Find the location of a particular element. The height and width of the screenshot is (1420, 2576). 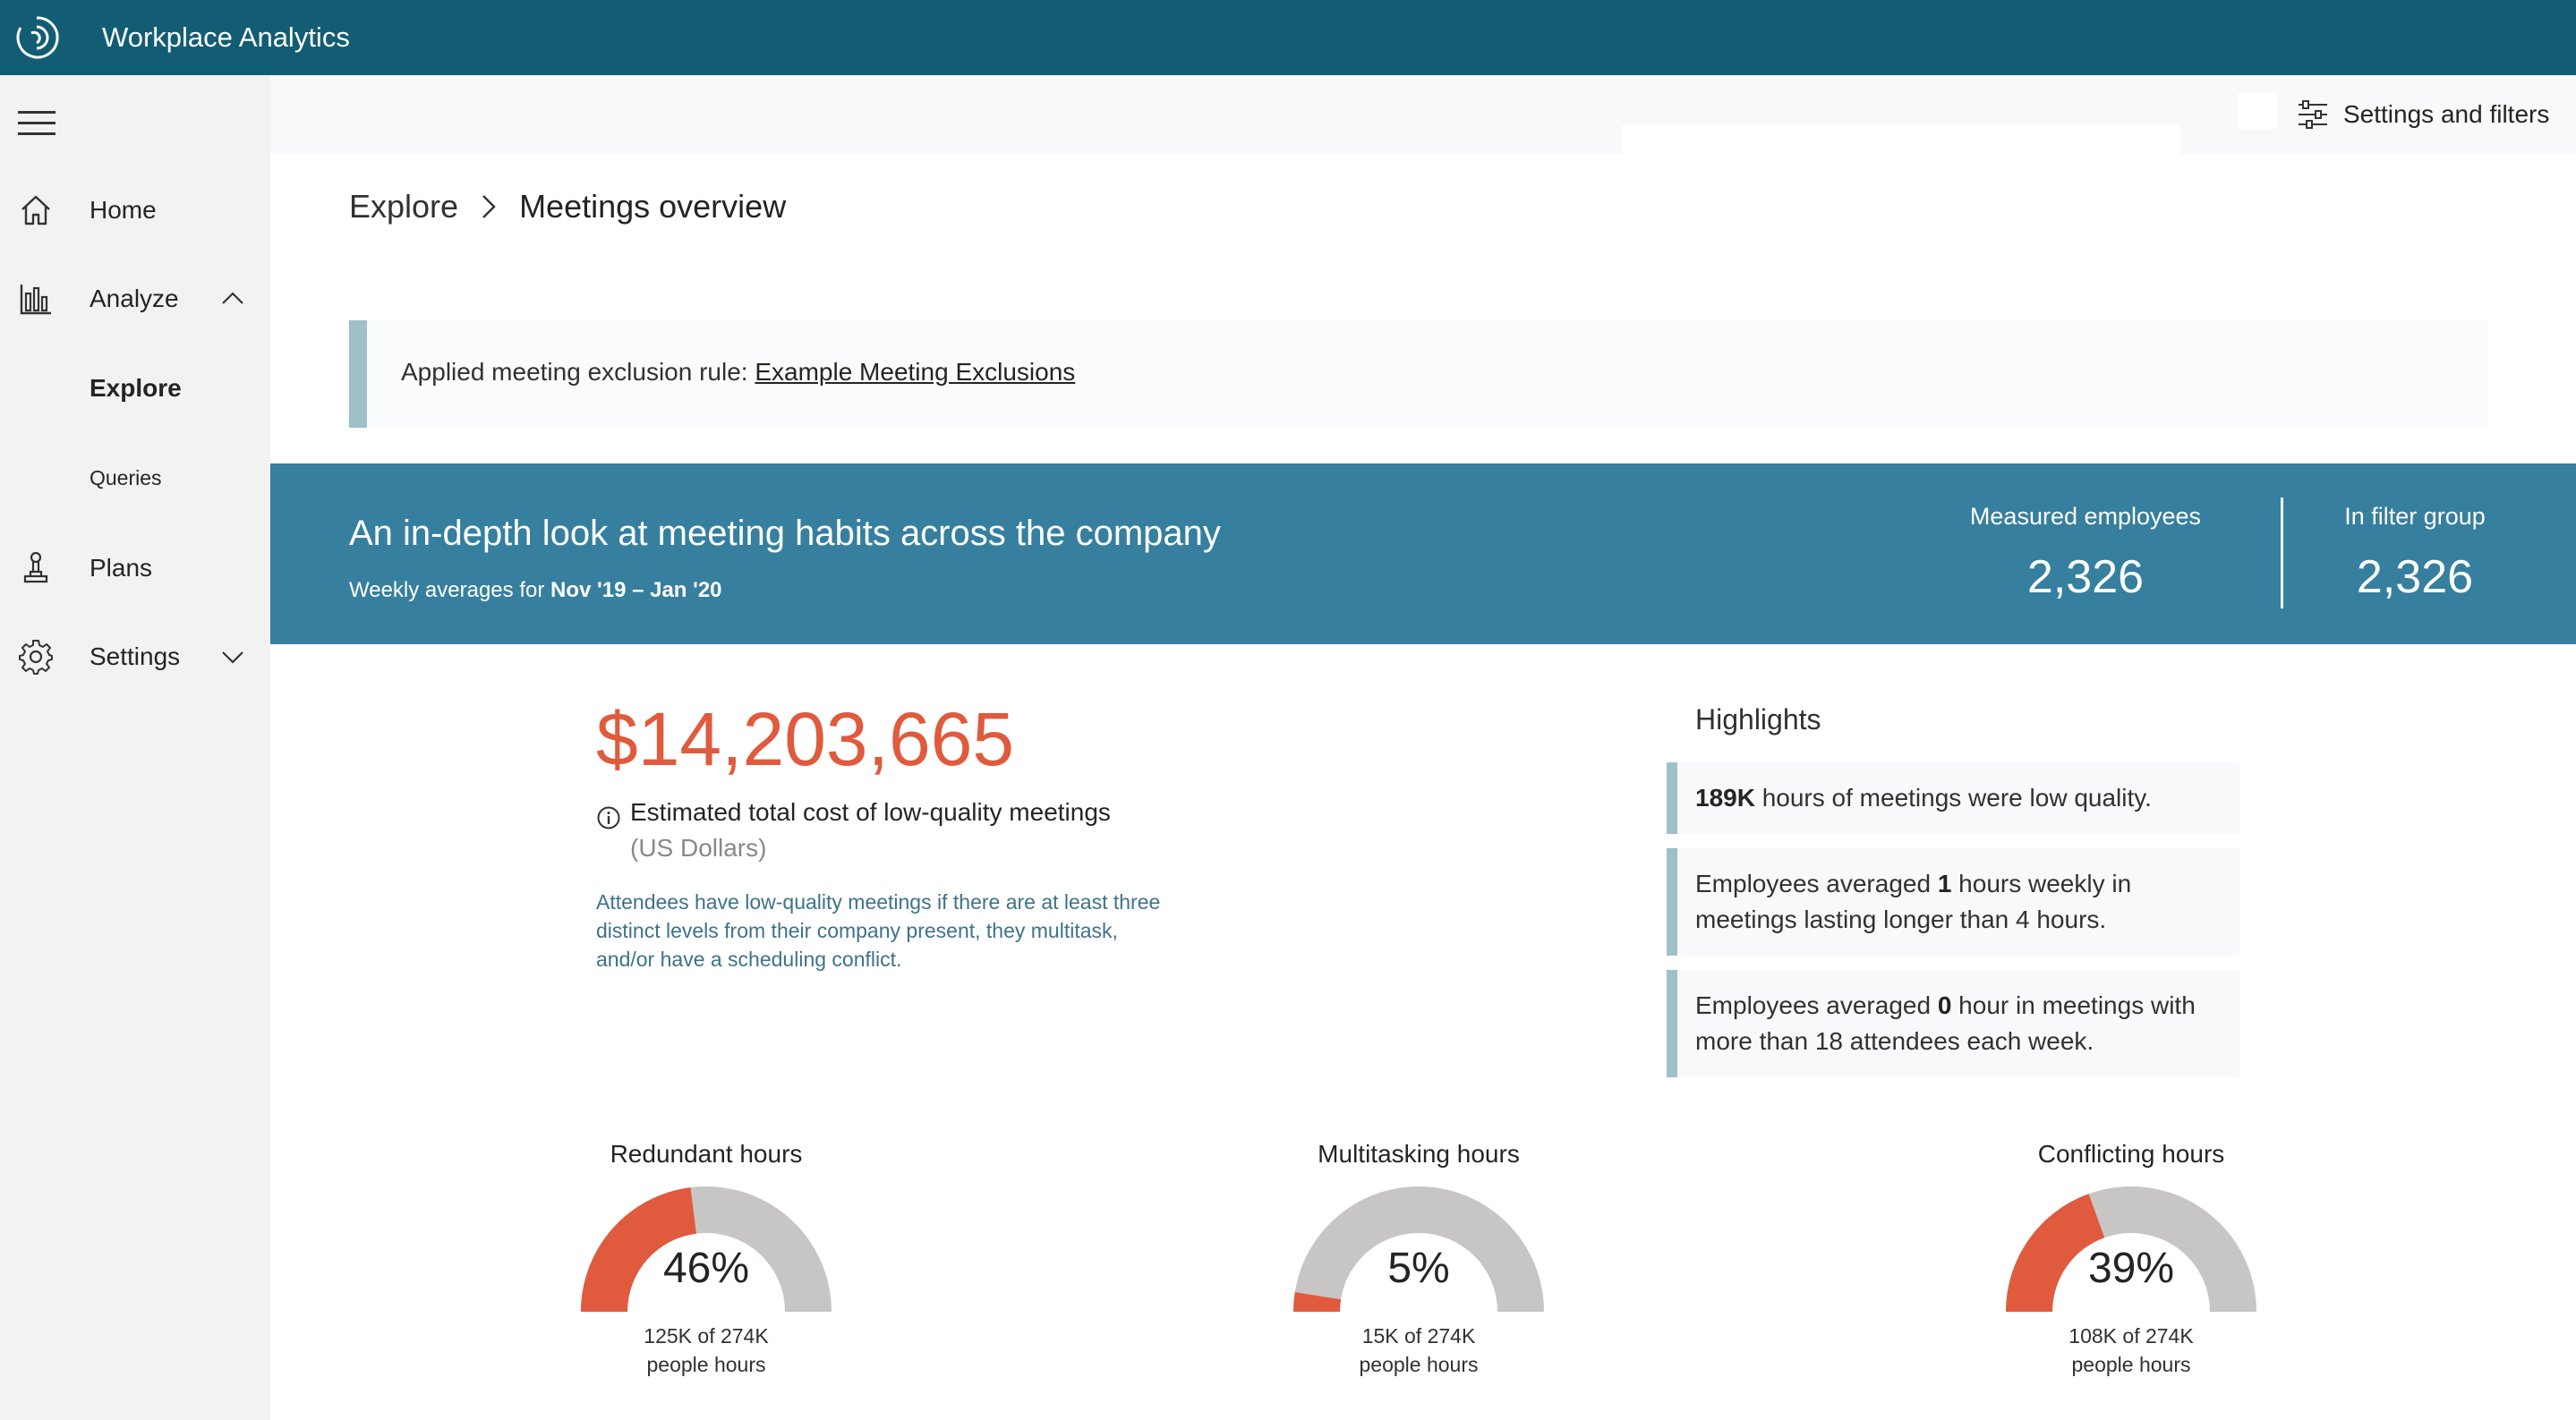

notice-accent-bar is located at coordinates (358, 374).